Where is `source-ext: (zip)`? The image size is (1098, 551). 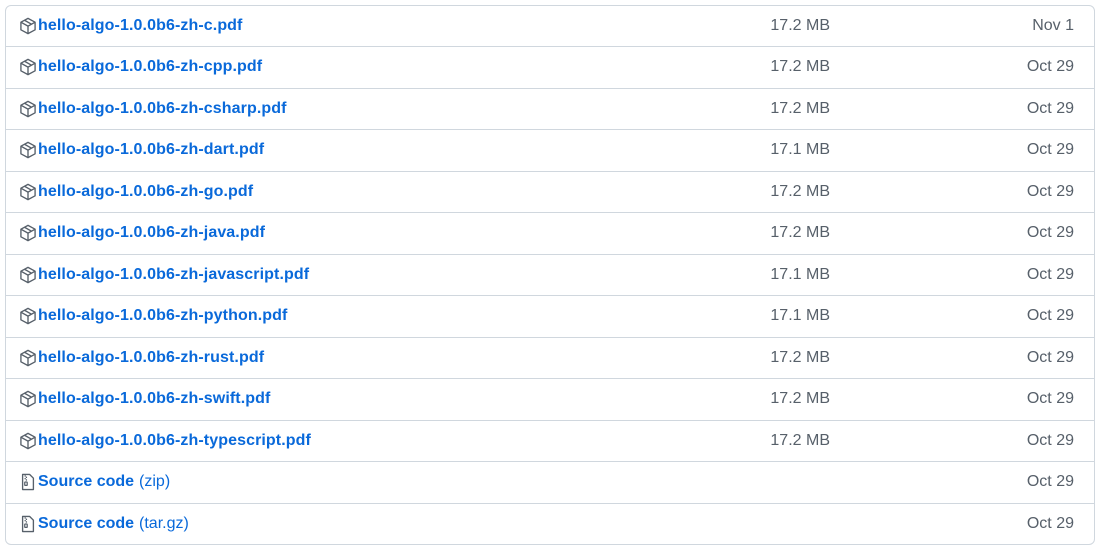
source-ext: (zip) is located at coordinates (155, 482).